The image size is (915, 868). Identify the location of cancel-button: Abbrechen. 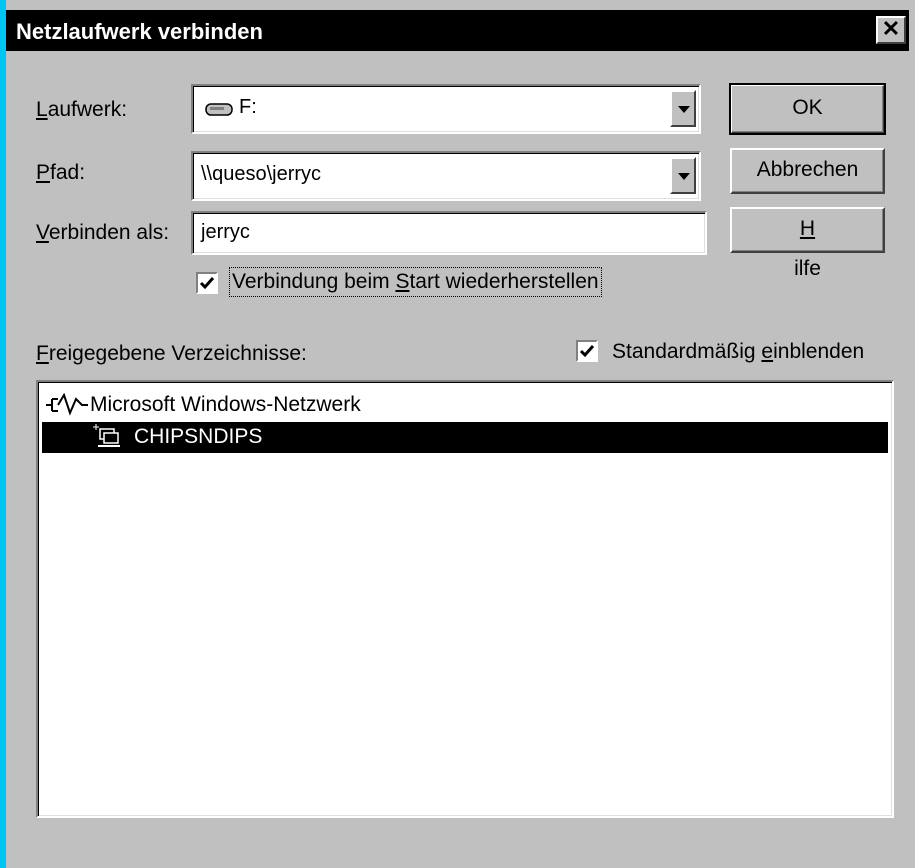
(807, 171).